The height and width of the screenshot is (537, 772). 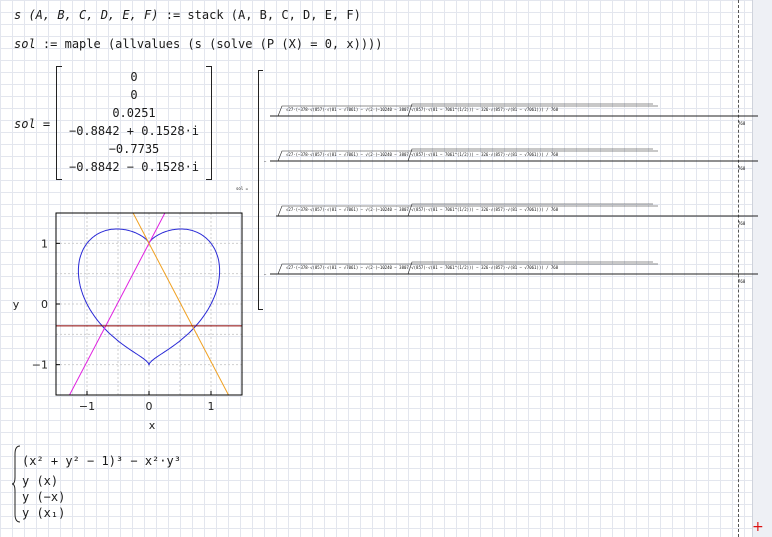 What do you see at coordinates (242, 188) in the screenshot?
I see `big-sol-label: sol =` at bounding box center [242, 188].